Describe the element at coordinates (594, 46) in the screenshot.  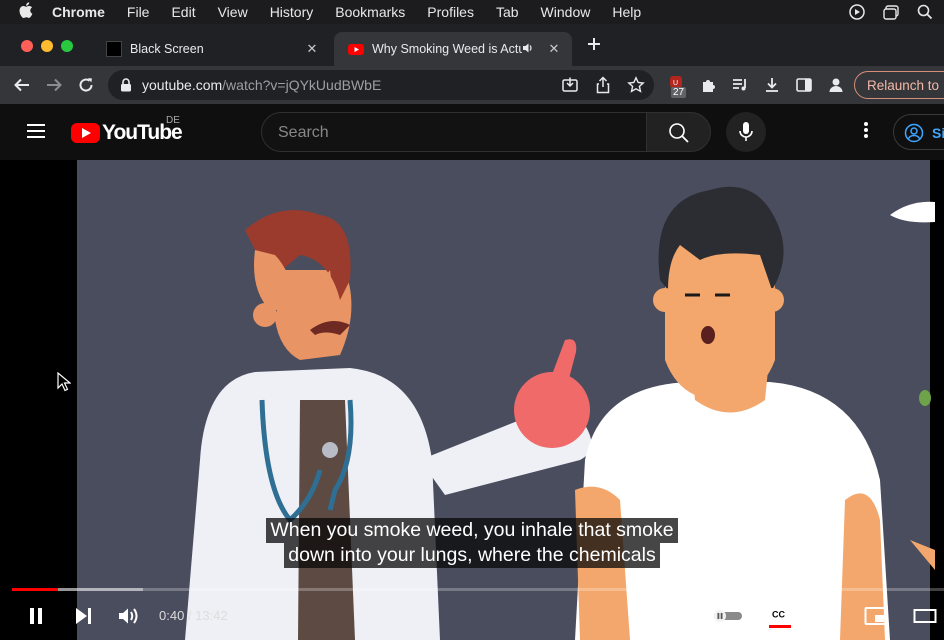
I see `new-tab-button` at that location.